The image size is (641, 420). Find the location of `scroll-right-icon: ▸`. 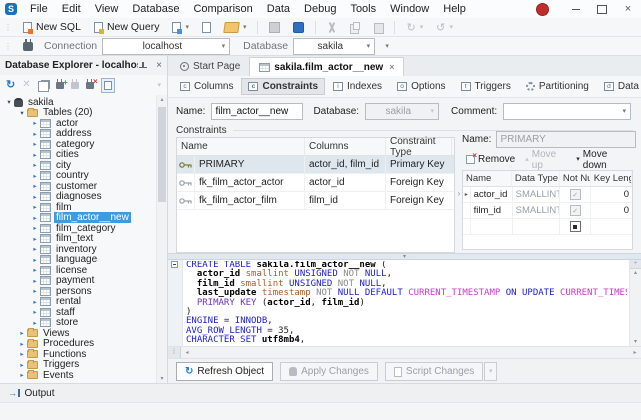

scroll-right-icon: ▸ is located at coordinates (635, 352).